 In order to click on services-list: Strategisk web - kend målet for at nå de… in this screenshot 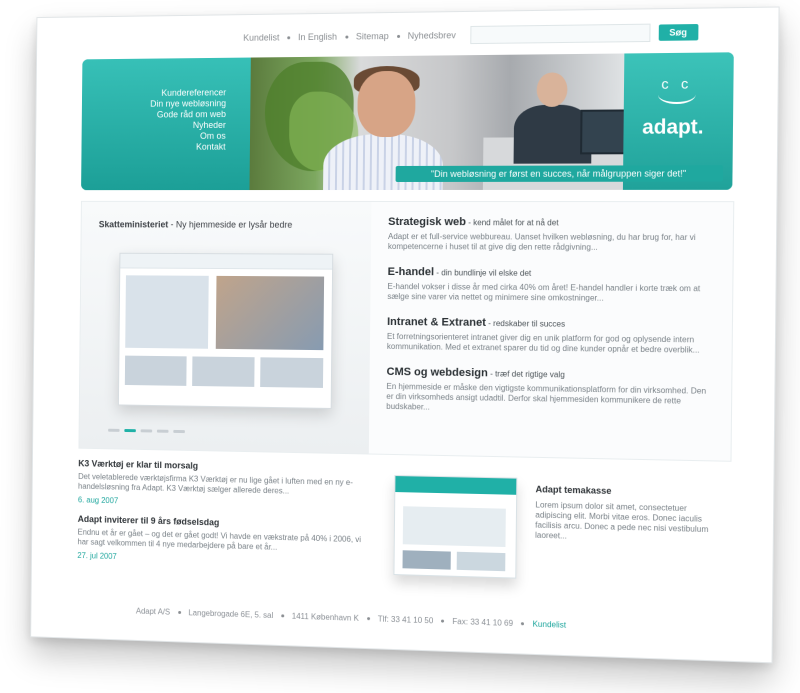, I will do `click(550, 324)`.